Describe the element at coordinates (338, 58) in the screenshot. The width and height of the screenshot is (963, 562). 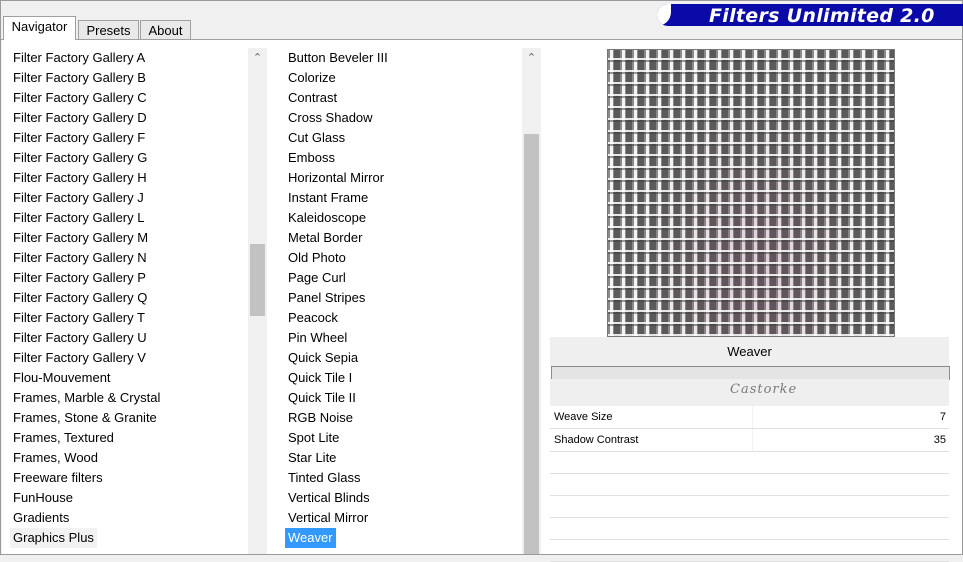
I see `filter-item: Button Beveler III` at that location.